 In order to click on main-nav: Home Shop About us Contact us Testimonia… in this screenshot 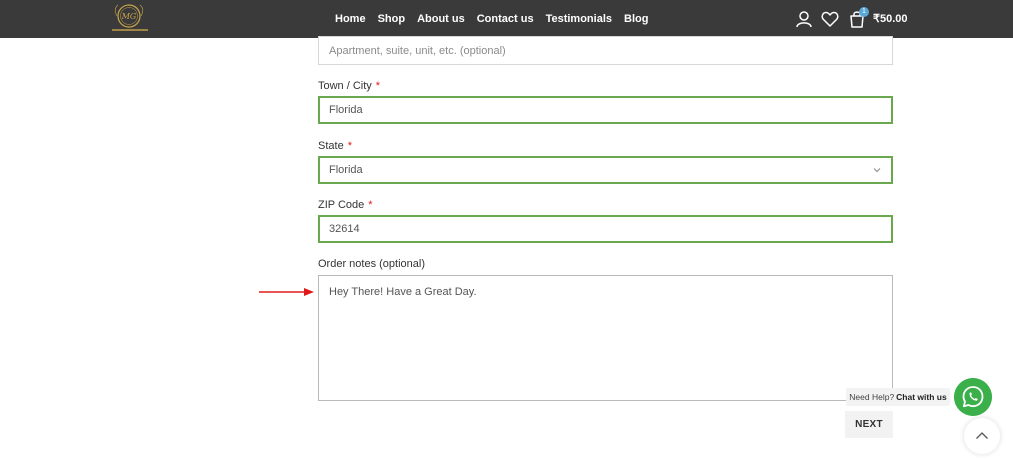, I will do `click(497, 19)`.